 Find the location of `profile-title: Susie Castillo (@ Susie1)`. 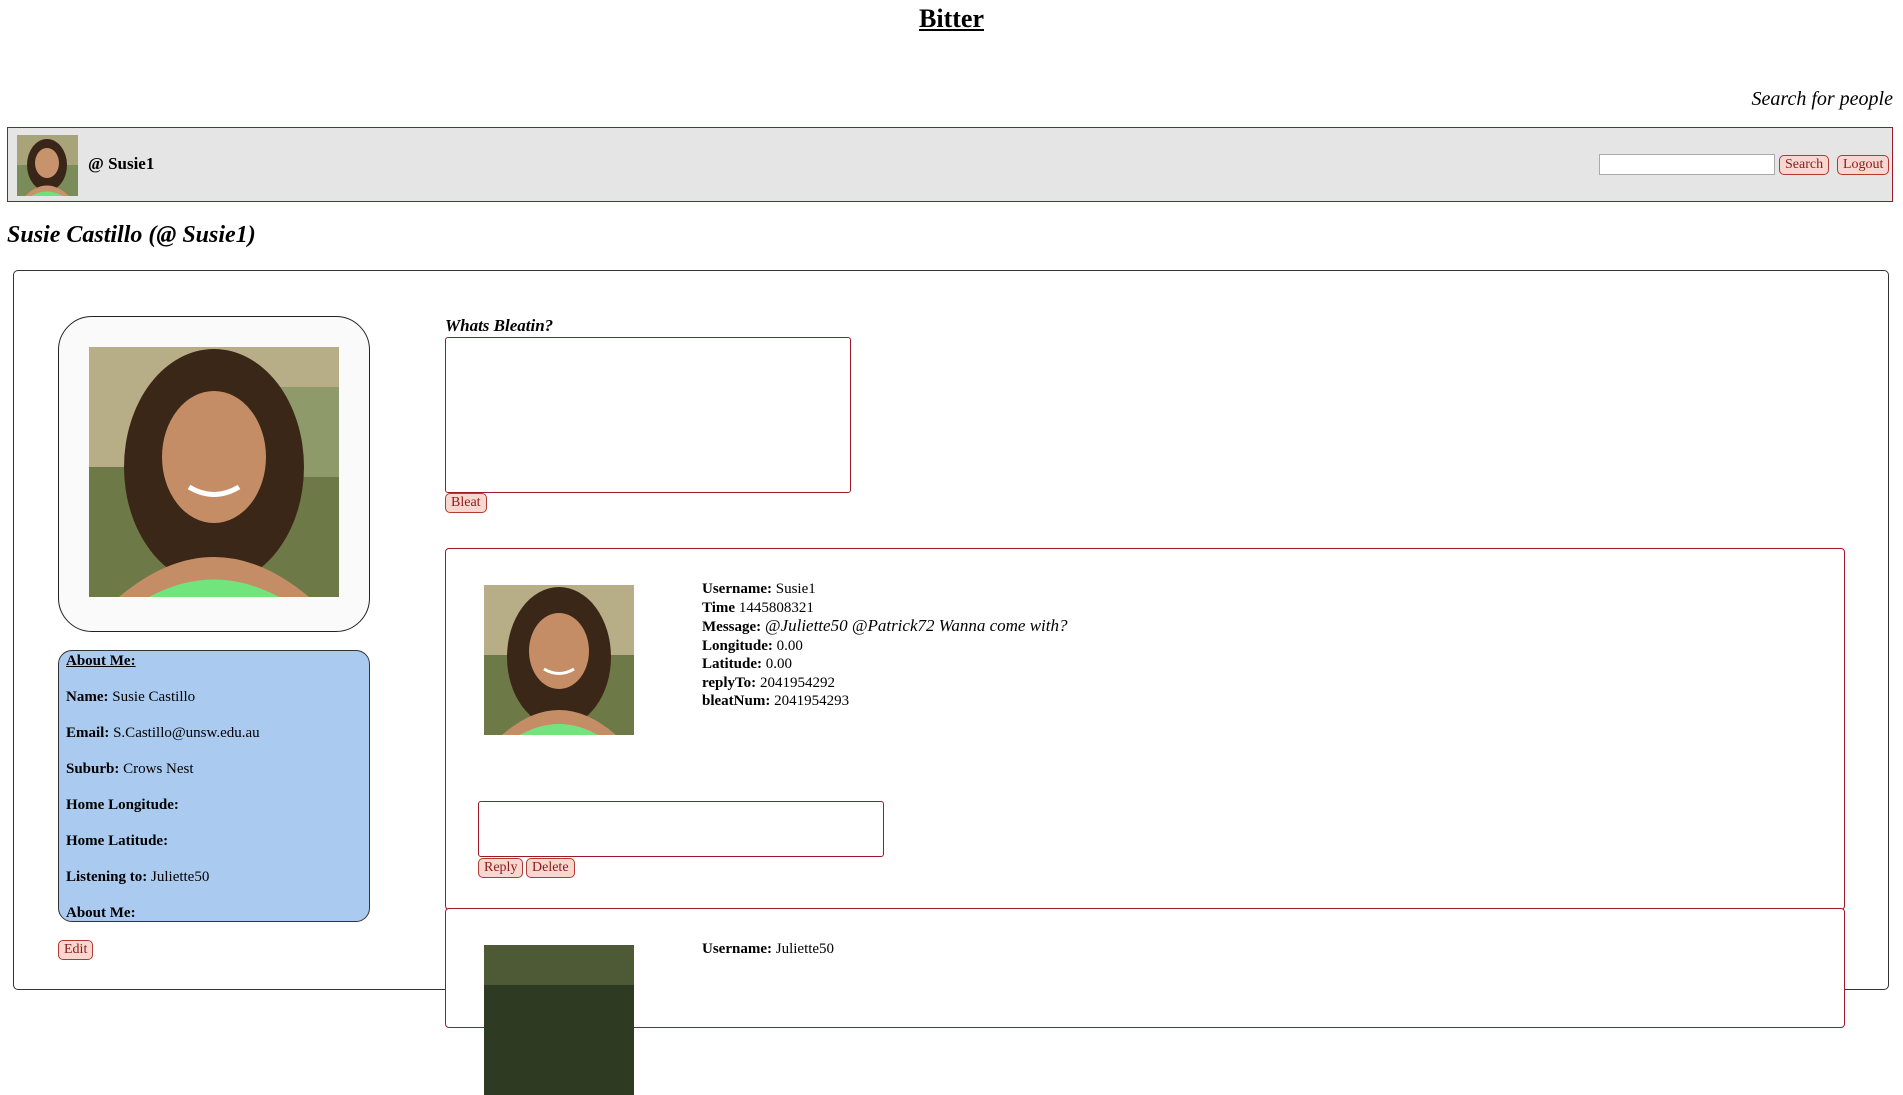

profile-title: Susie Castillo (@ Susie1) is located at coordinates (131, 235).